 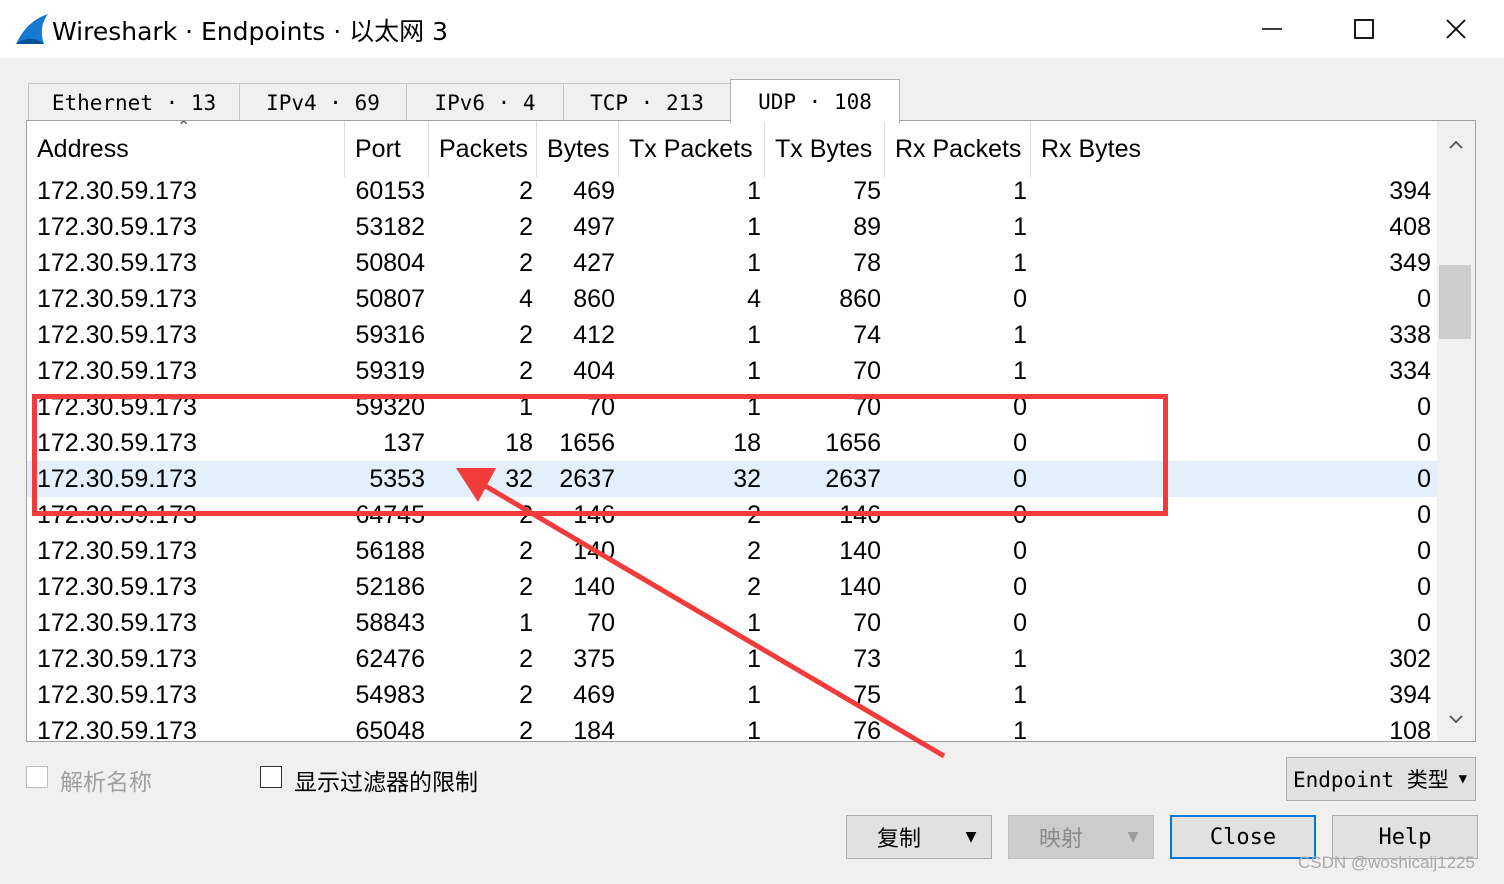 What do you see at coordinates (37, 777) in the screenshot?
I see `resolve-names-checkbox` at bounding box center [37, 777].